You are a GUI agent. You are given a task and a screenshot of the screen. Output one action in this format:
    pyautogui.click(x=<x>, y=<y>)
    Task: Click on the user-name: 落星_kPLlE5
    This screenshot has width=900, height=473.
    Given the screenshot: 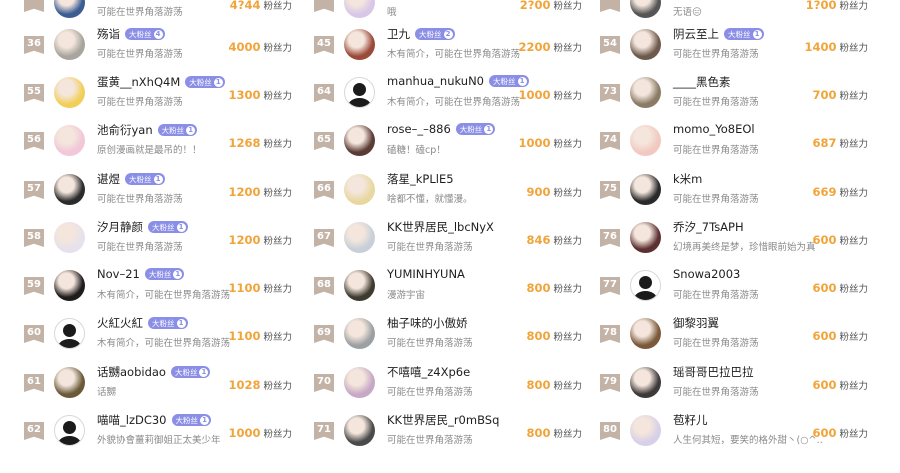 What is the action you would take?
    pyautogui.click(x=420, y=179)
    